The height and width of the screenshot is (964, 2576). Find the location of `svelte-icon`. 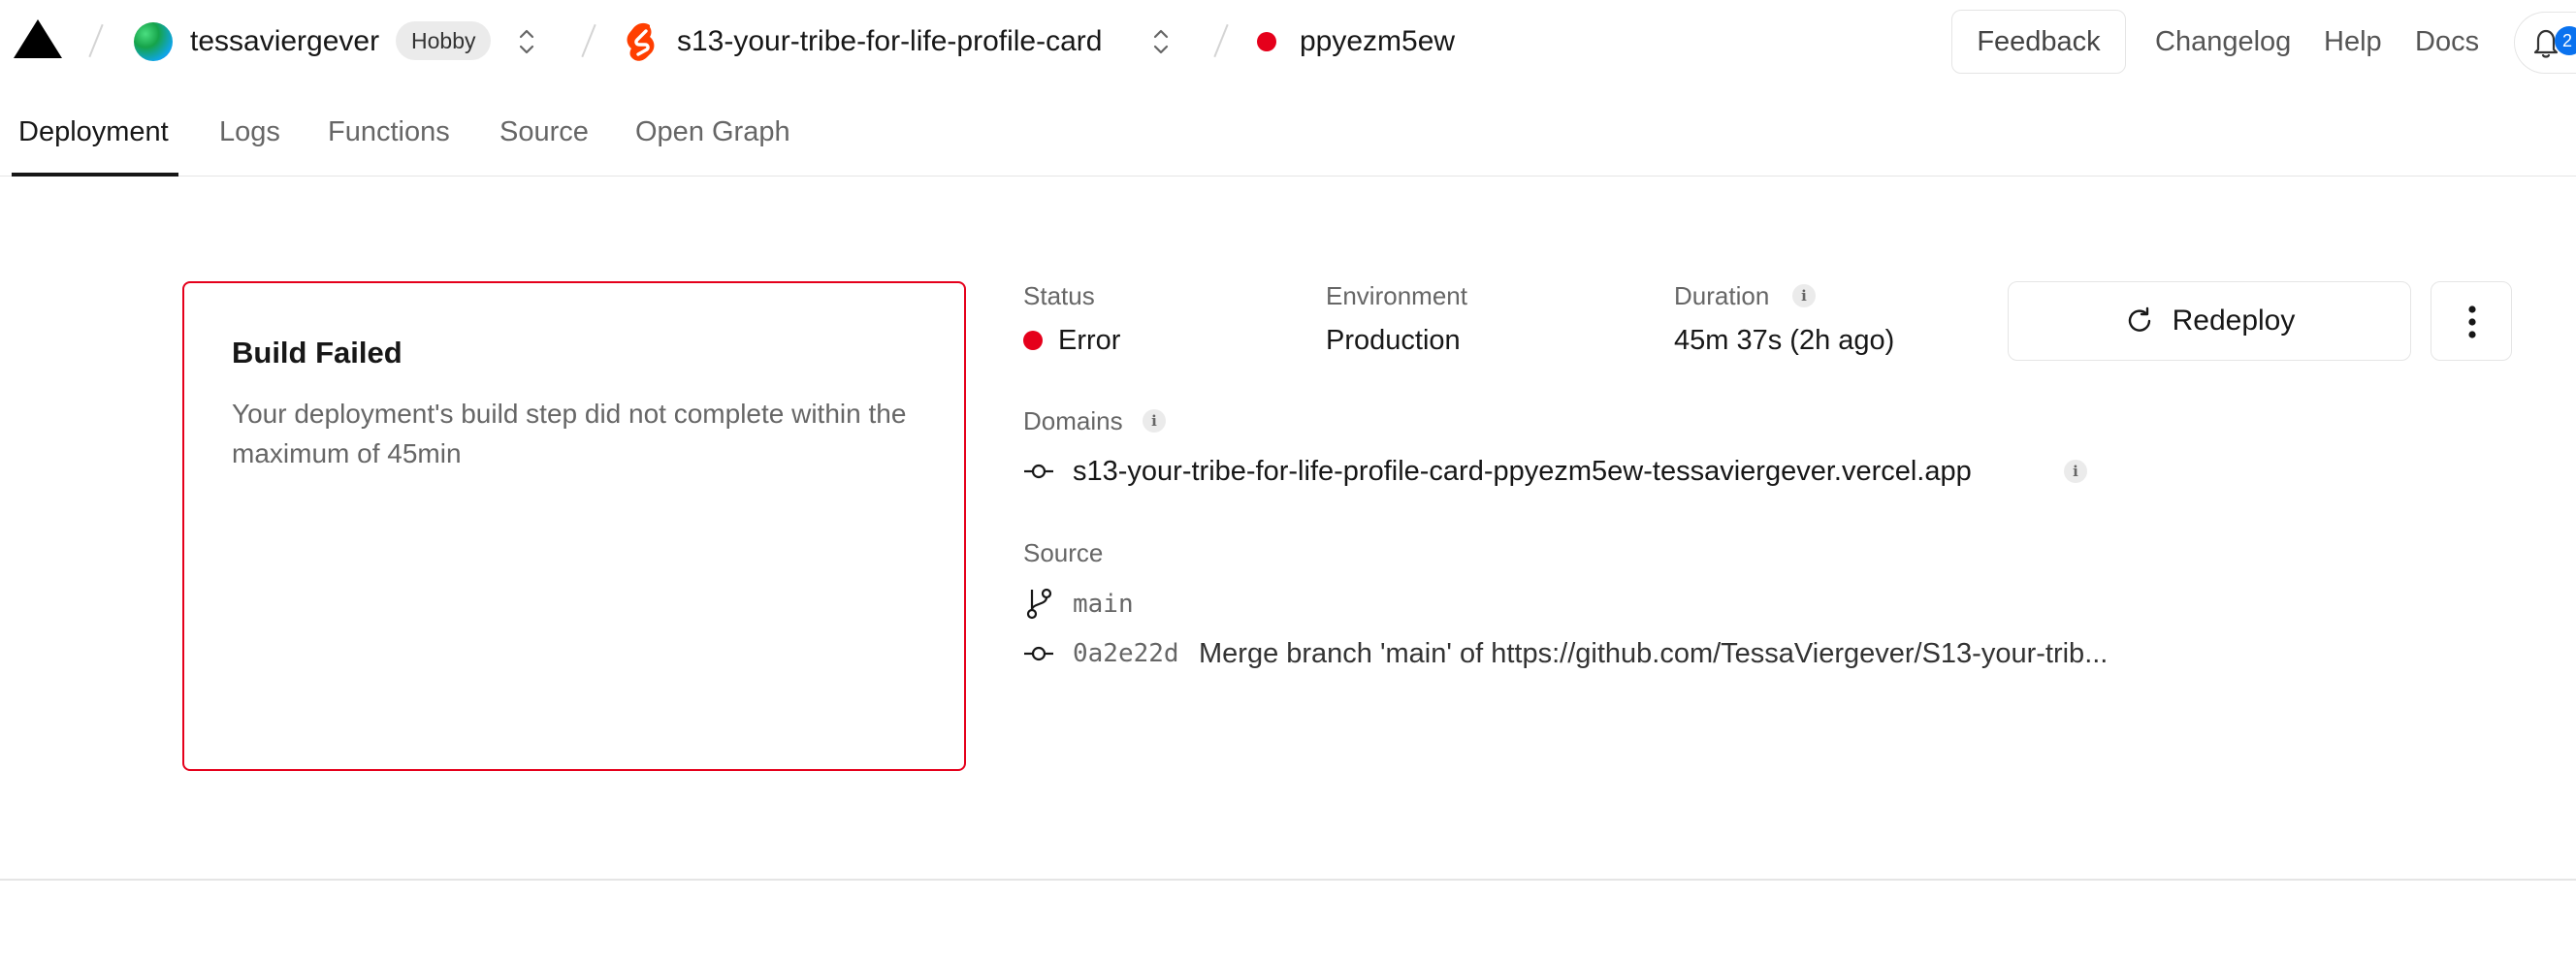

svelte-icon is located at coordinates (642, 41).